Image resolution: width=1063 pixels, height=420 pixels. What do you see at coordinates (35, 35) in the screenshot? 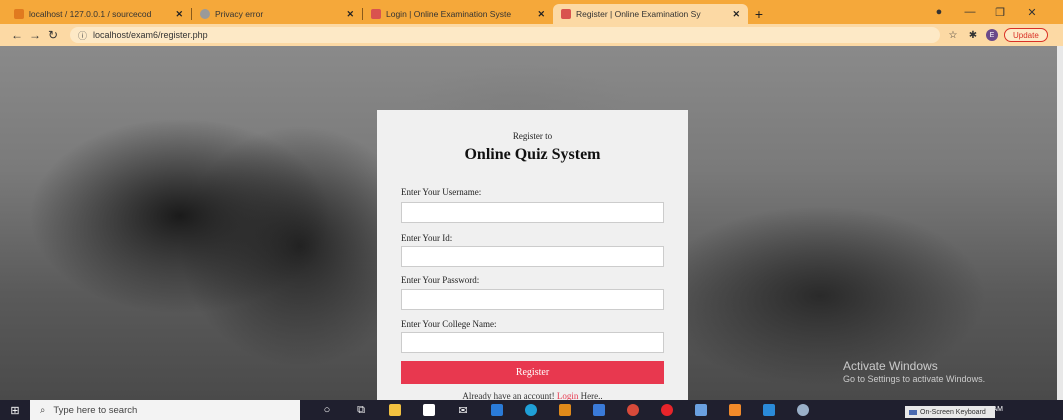
I see `forward-arrow-icon: →` at bounding box center [35, 35].